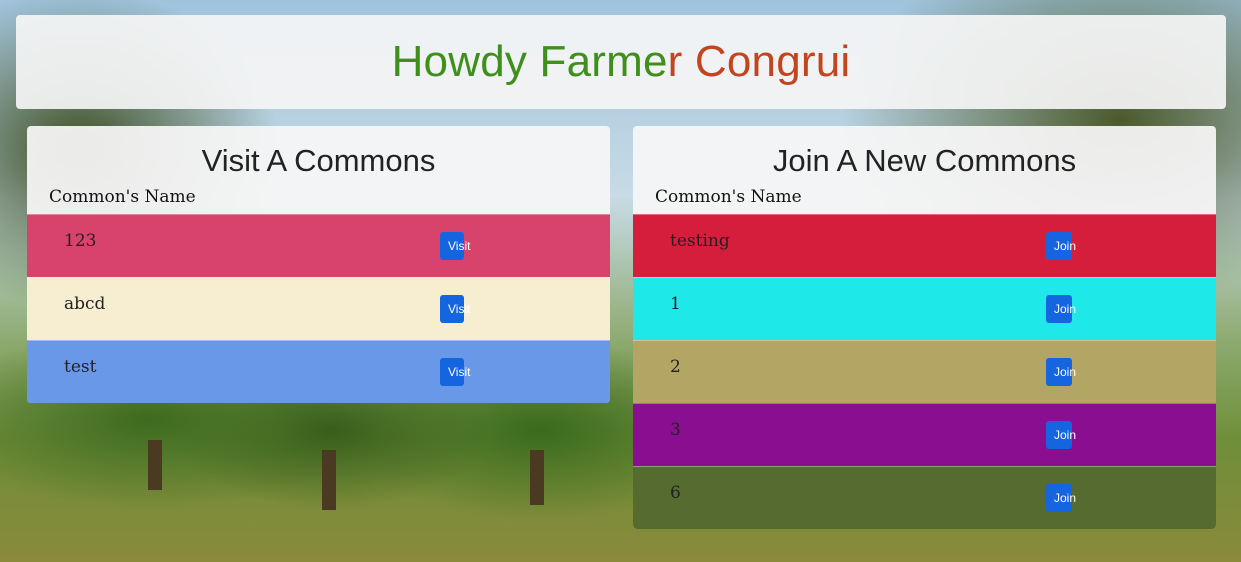  I want to click on commons-name: 3, so click(675, 430).